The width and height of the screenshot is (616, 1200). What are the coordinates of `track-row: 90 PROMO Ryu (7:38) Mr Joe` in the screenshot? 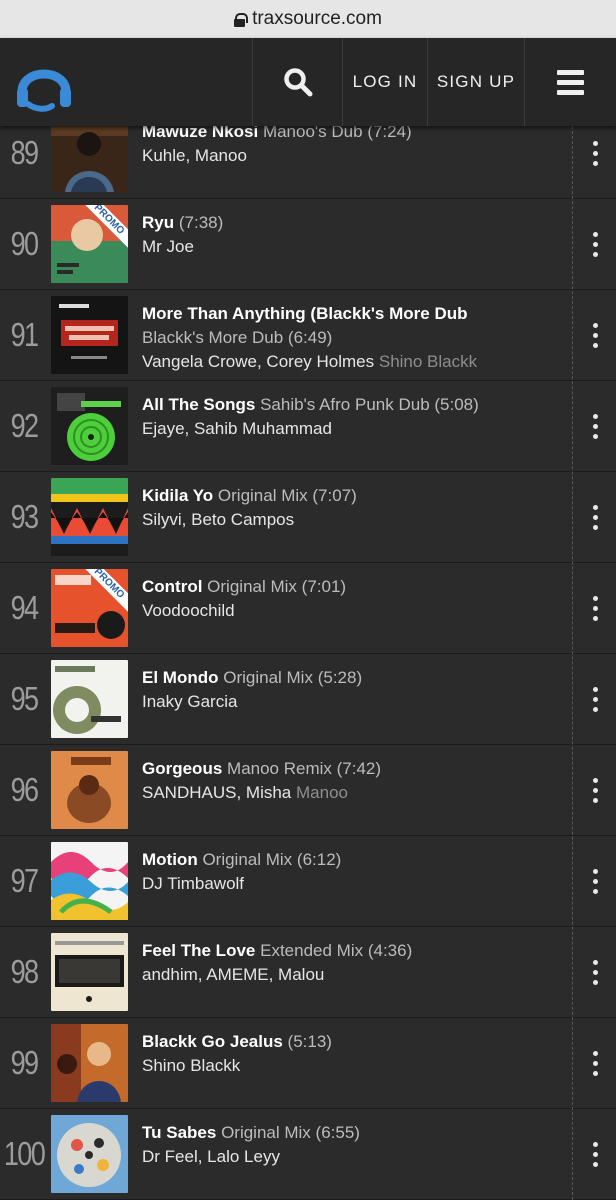 It's located at (308, 244).